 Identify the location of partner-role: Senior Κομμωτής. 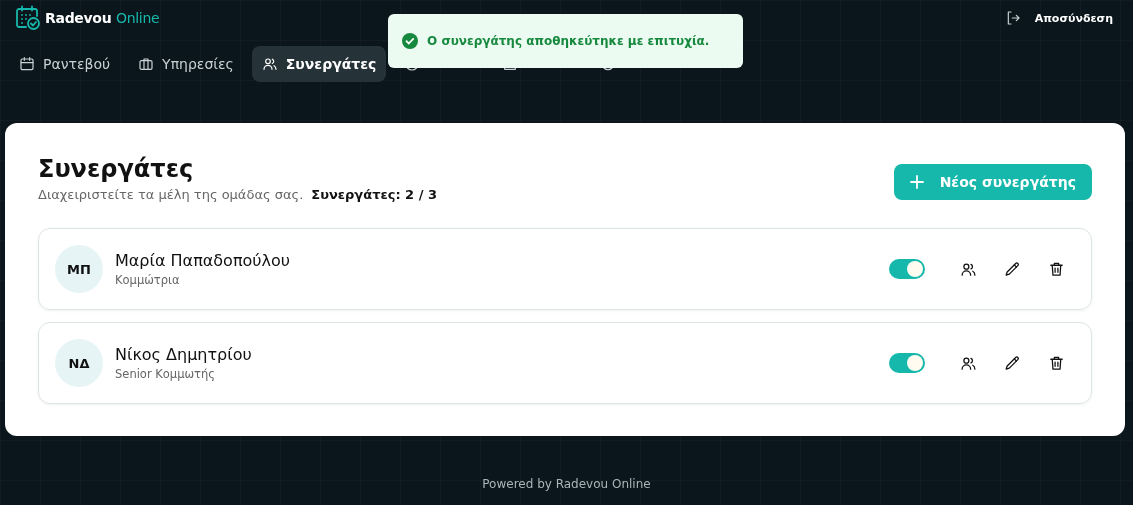
(166, 374).